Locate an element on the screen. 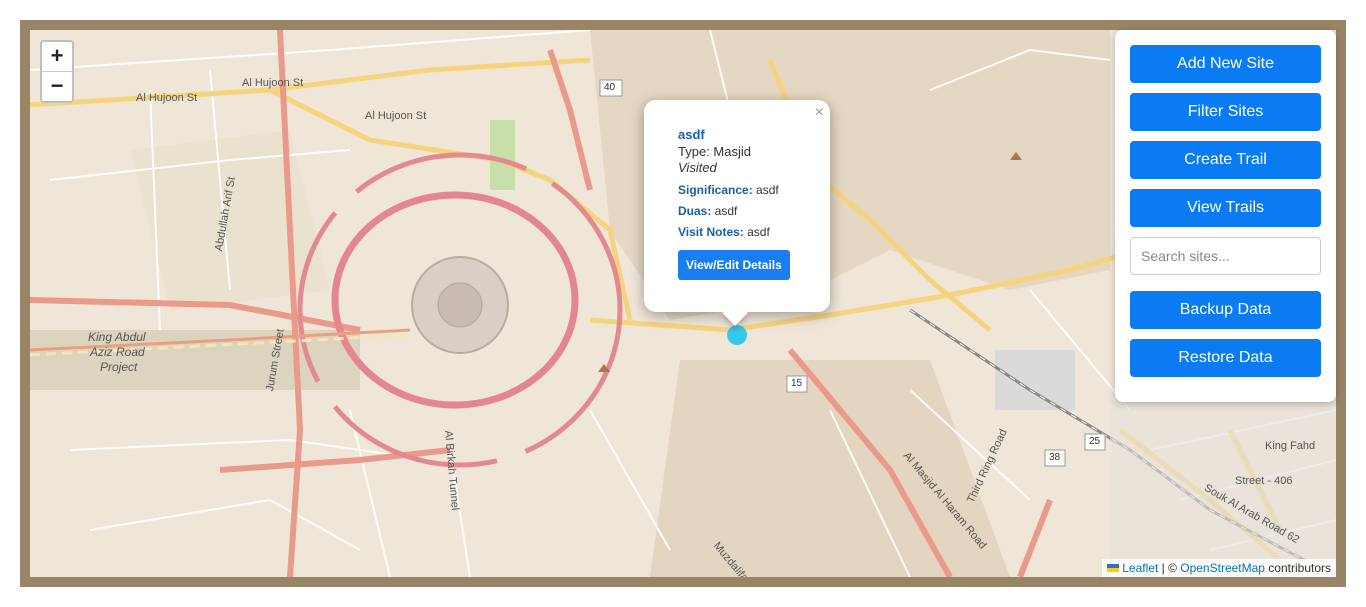 The width and height of the screenshot is (1366, 607). search-sites-input is located at coordinates (1225, 256).